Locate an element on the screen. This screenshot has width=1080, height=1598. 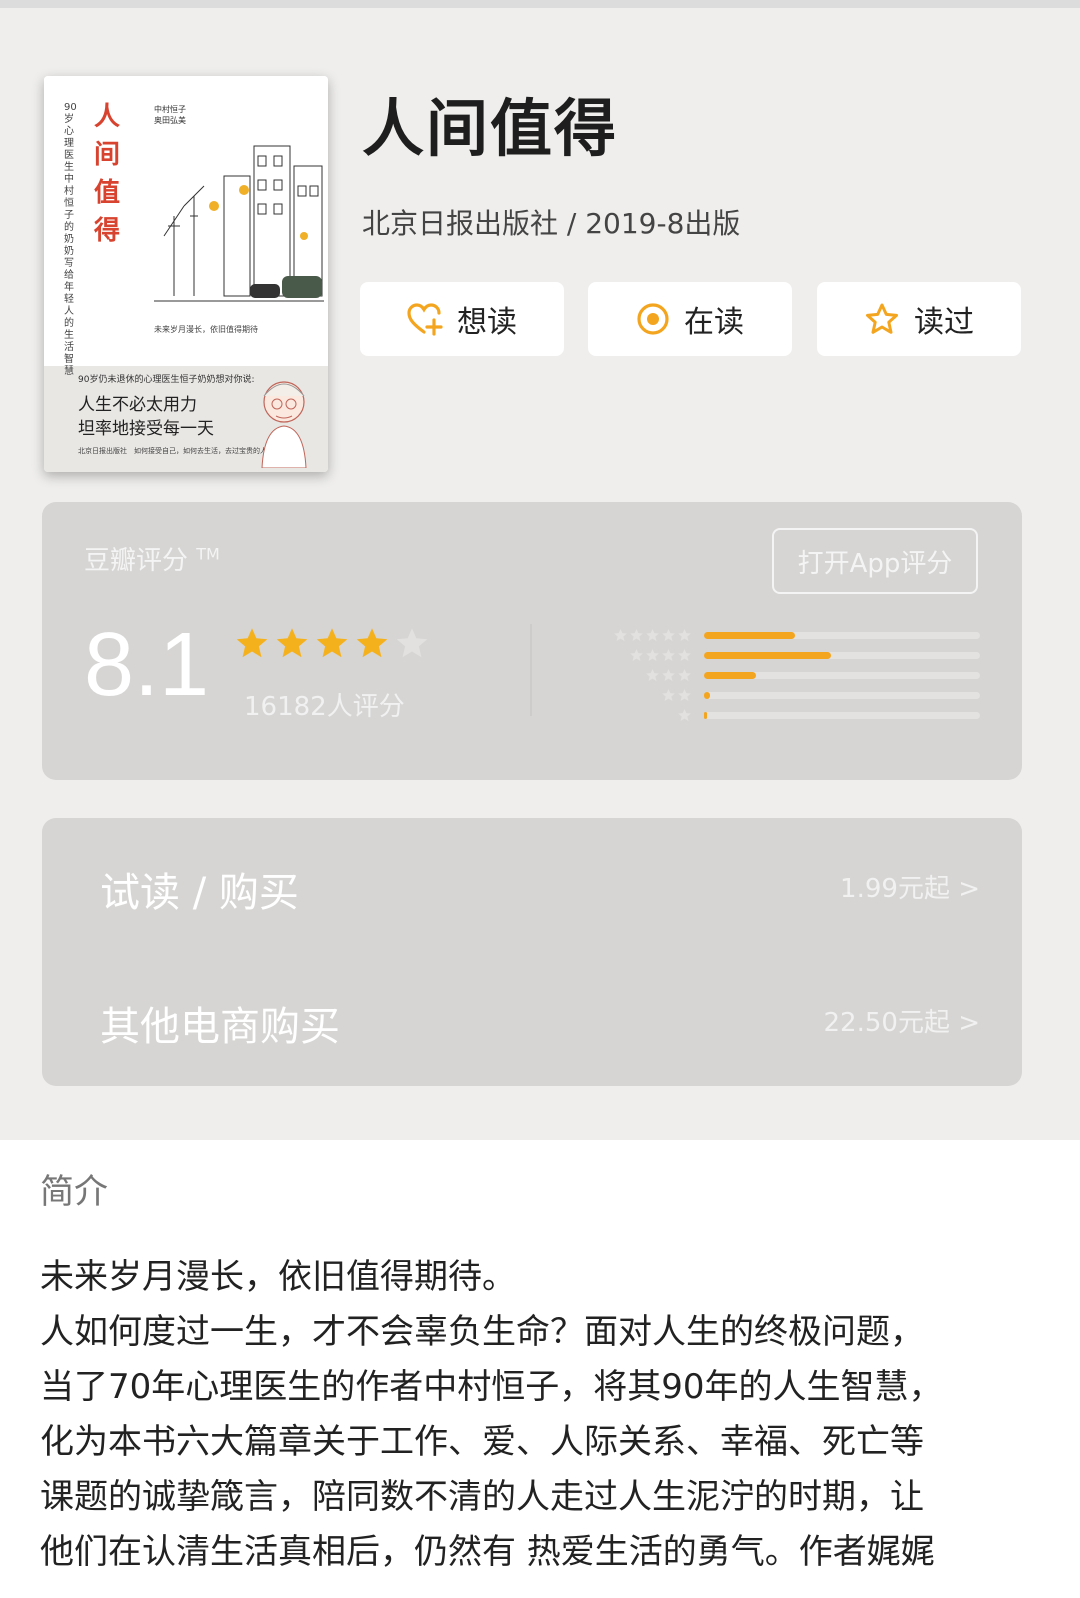
cover-title: 人 间 值 得 is located at coordinates (106, 174).